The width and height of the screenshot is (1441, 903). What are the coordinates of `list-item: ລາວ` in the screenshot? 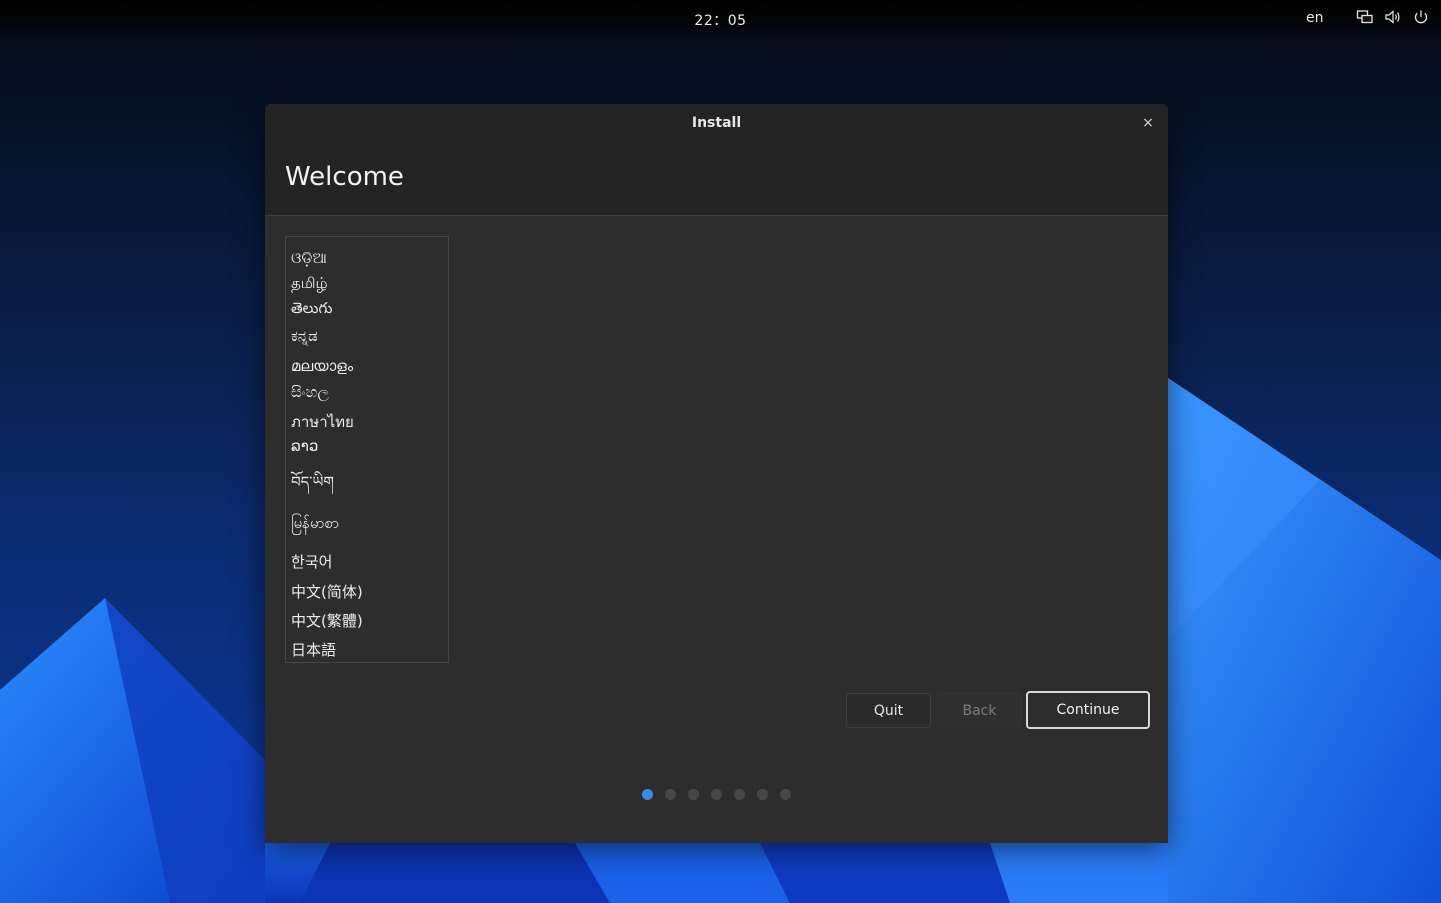 It's located at (304, 446).